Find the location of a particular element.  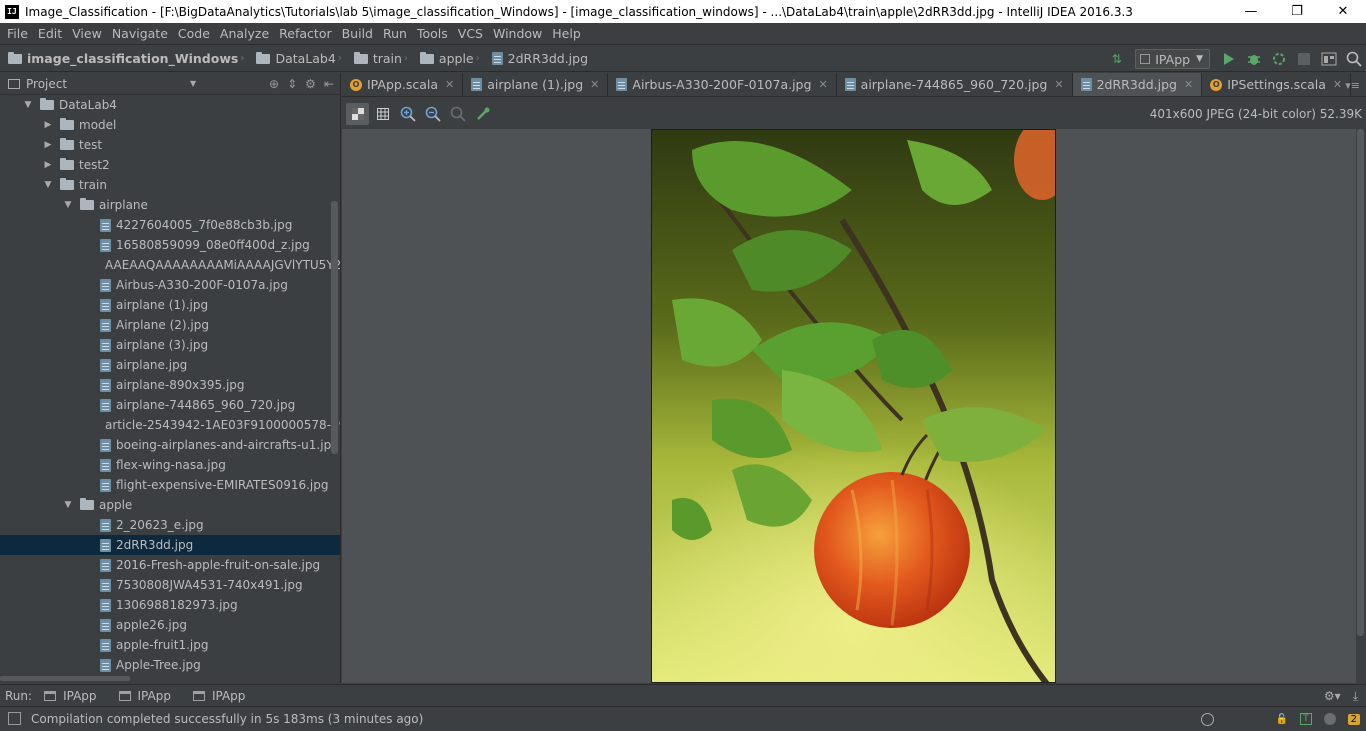

tree-file: 2_20623_e.jpg is located at coordinates (170, 525).